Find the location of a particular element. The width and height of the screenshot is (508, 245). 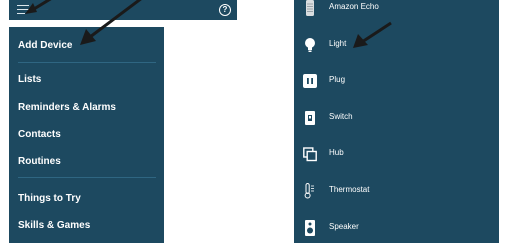

hub-icon is located at coordinates (310, 154).